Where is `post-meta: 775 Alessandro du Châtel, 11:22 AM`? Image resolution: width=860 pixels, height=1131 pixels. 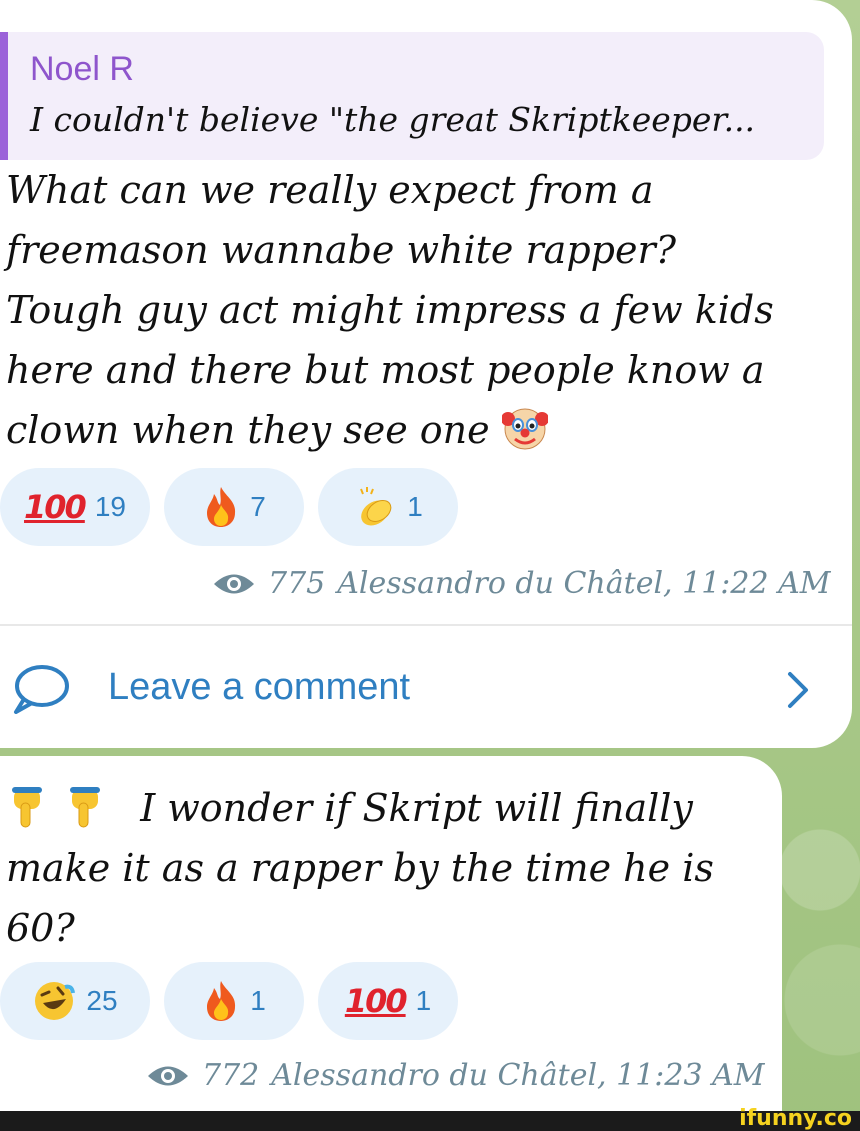 post-meta: 775 Alessandro du Châtel, 11:22 AM is located at coordinates (521, 583).